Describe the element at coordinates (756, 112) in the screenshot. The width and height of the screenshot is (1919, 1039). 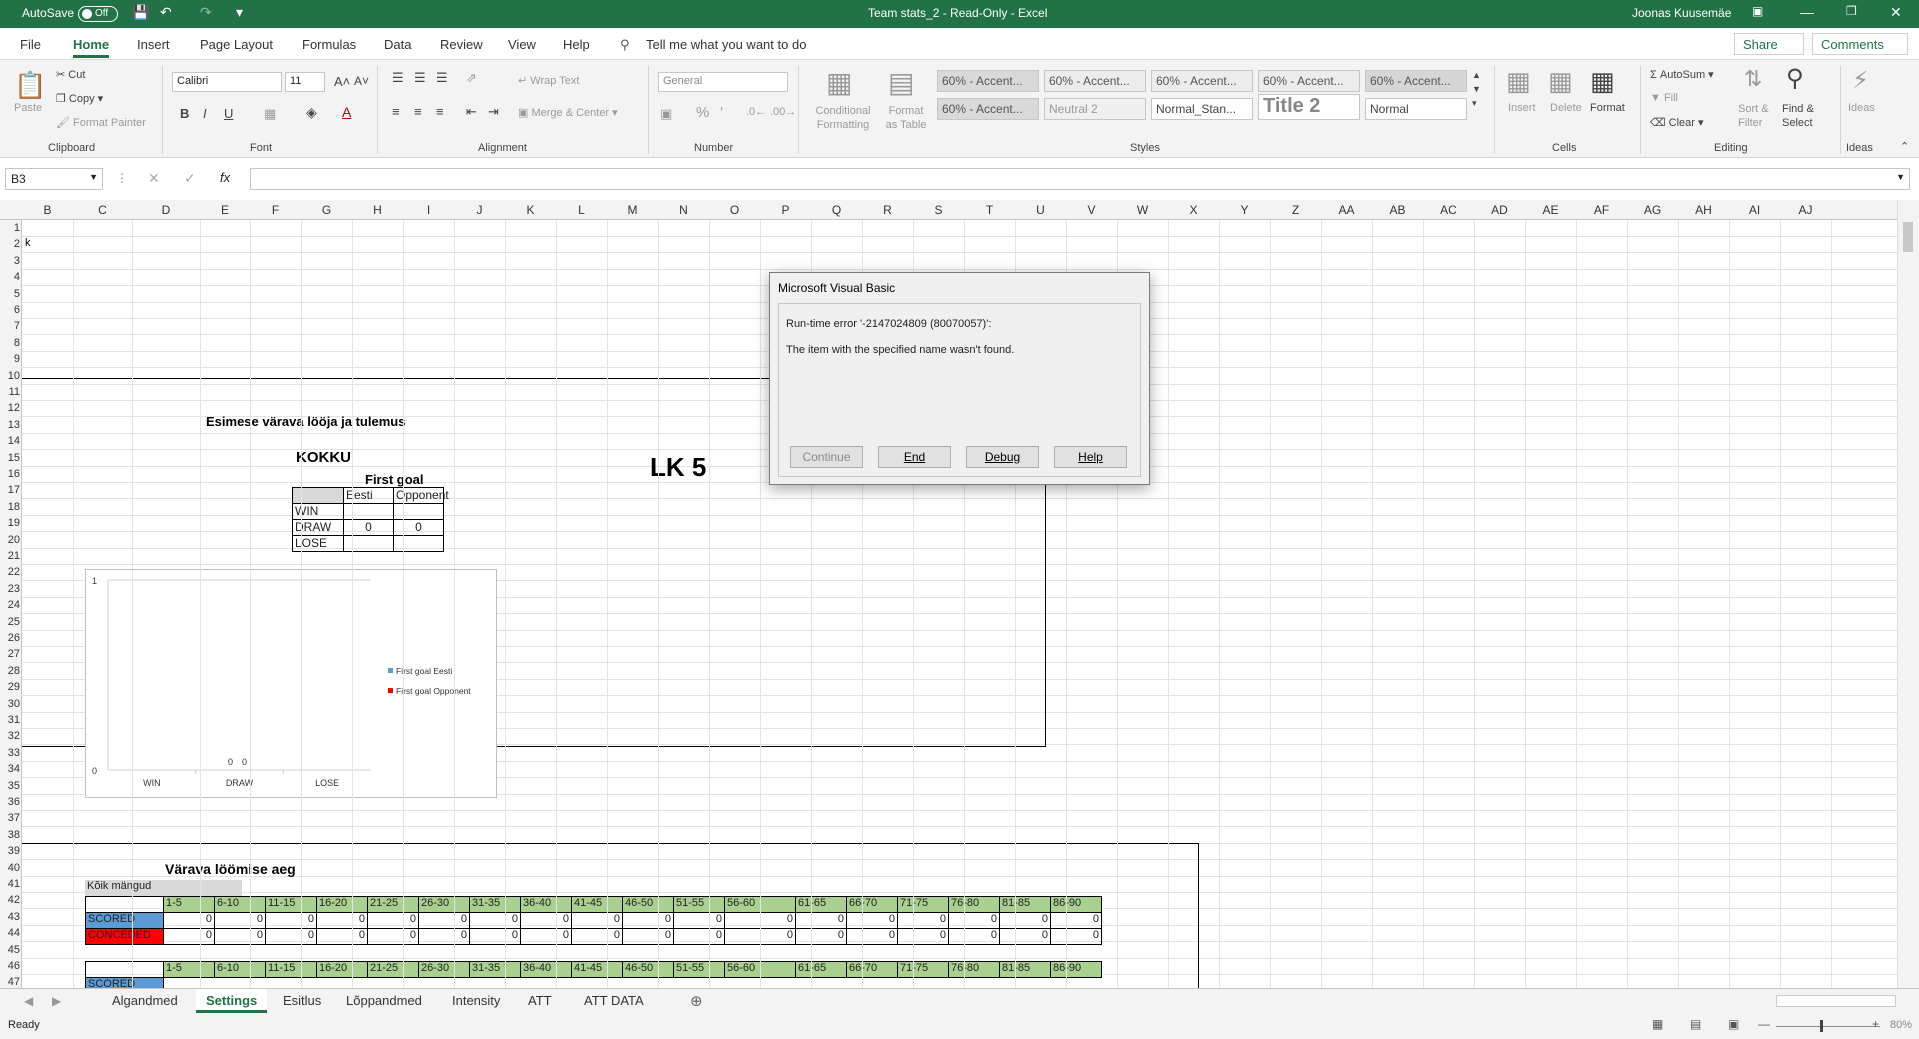
I see `increase-decimal-icon: .0←` at that location.